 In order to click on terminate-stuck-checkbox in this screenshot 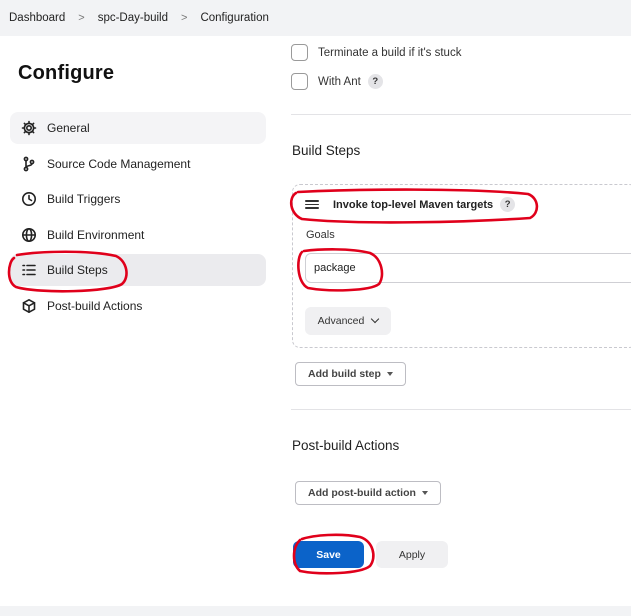, I will do `click(299, 52)`.